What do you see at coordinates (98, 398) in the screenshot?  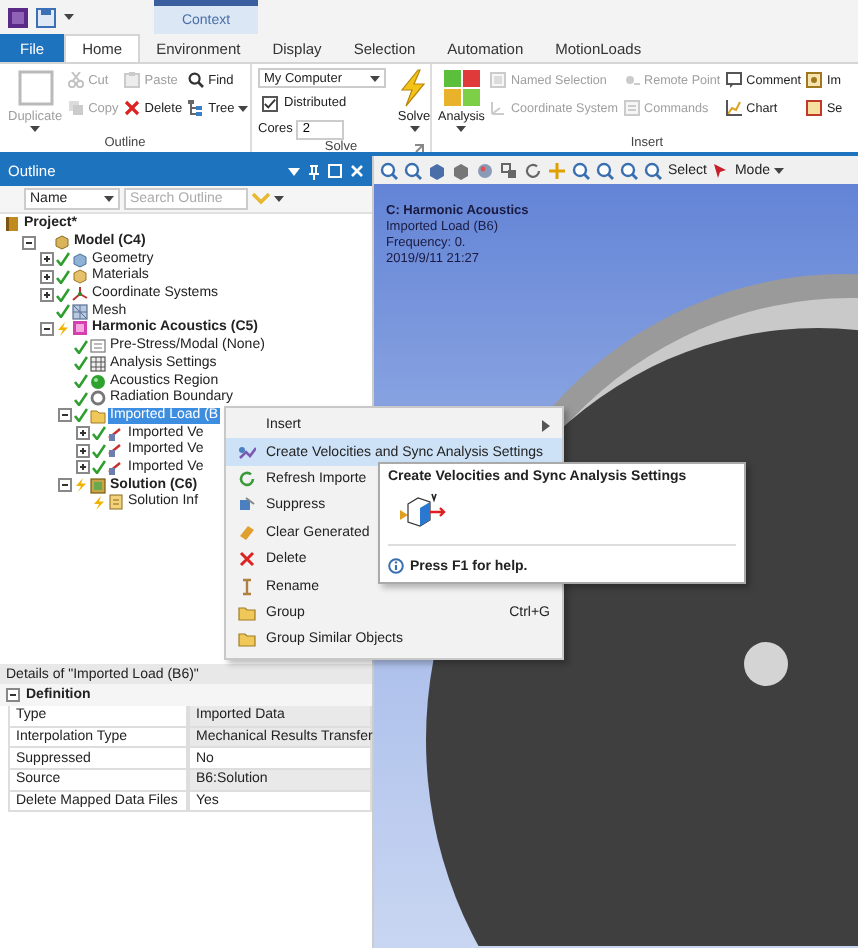 I see `ring-icon` at bounding box center [98, 398].